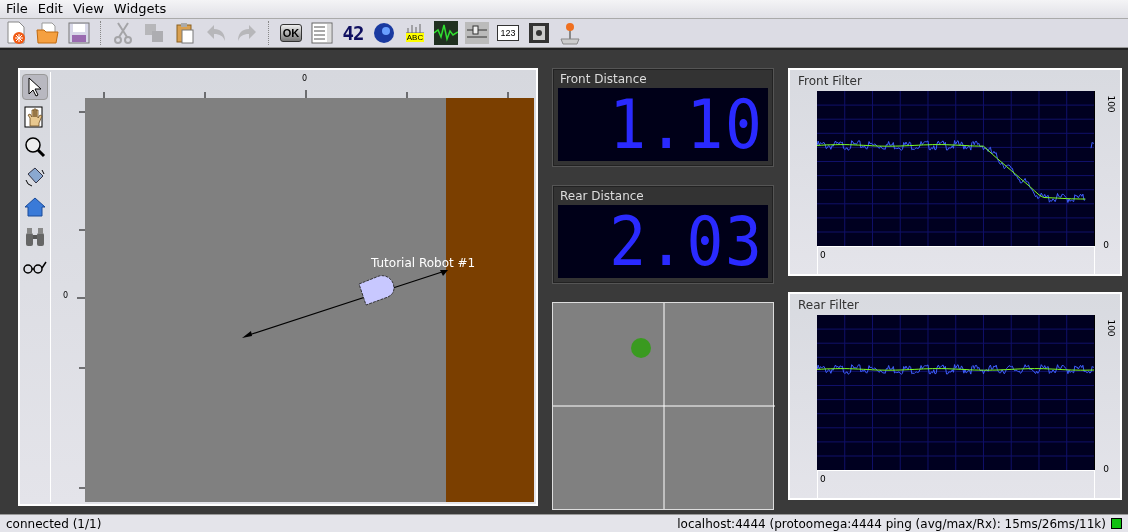  What do you see at coordinates (54, 523) in the screenshot?
I see `status-text: connected (1/1)` at bounding box center [54, 523].